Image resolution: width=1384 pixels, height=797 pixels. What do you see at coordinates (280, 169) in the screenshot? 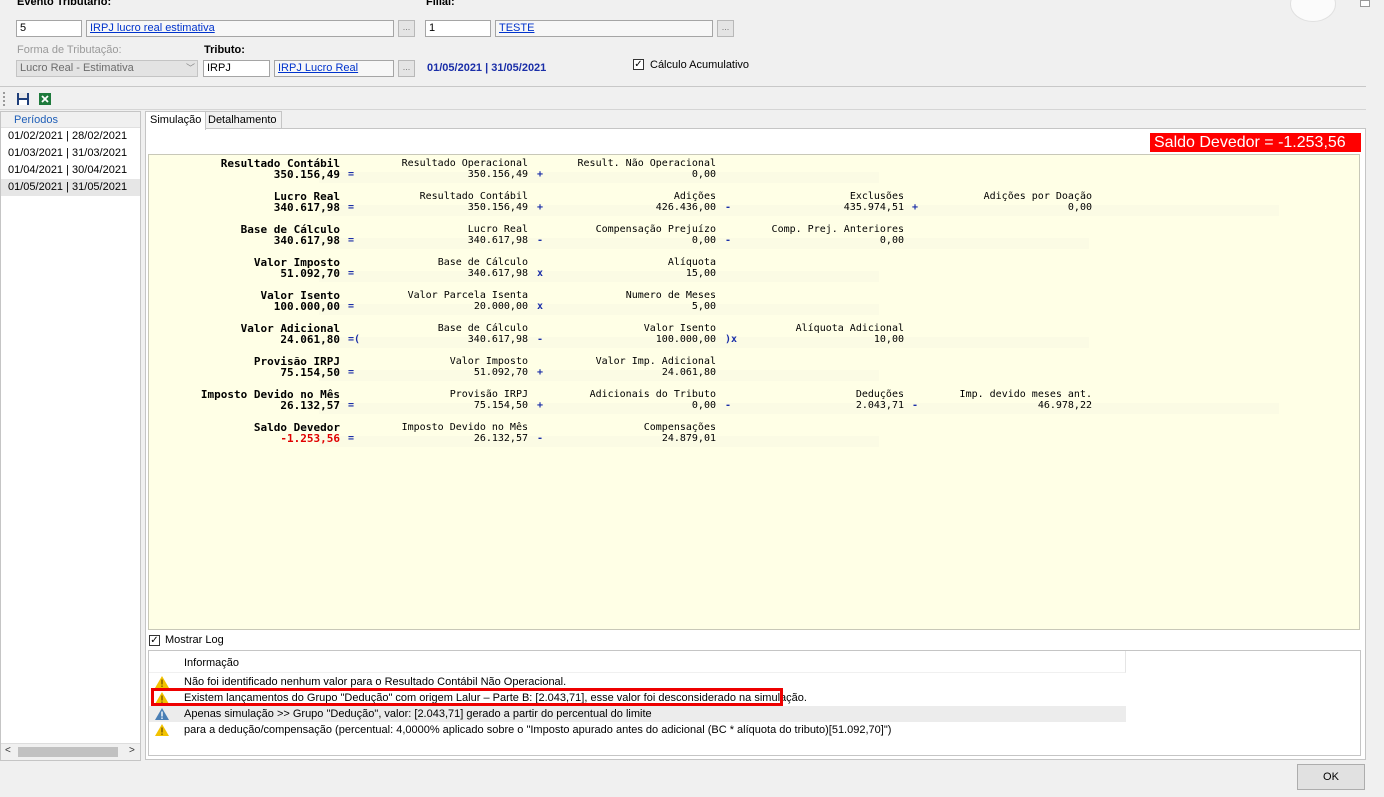
I see `sim-main-cell: Resultado Contábil 350.156,49` at bounding box center [280, 169].